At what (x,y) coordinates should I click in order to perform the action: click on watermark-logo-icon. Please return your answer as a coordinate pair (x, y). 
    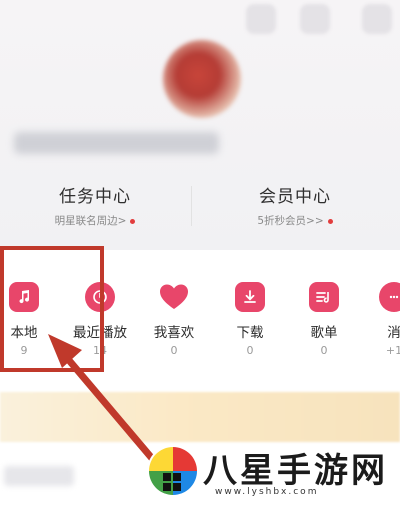
    Looking at the image, I should click on (173, 471).